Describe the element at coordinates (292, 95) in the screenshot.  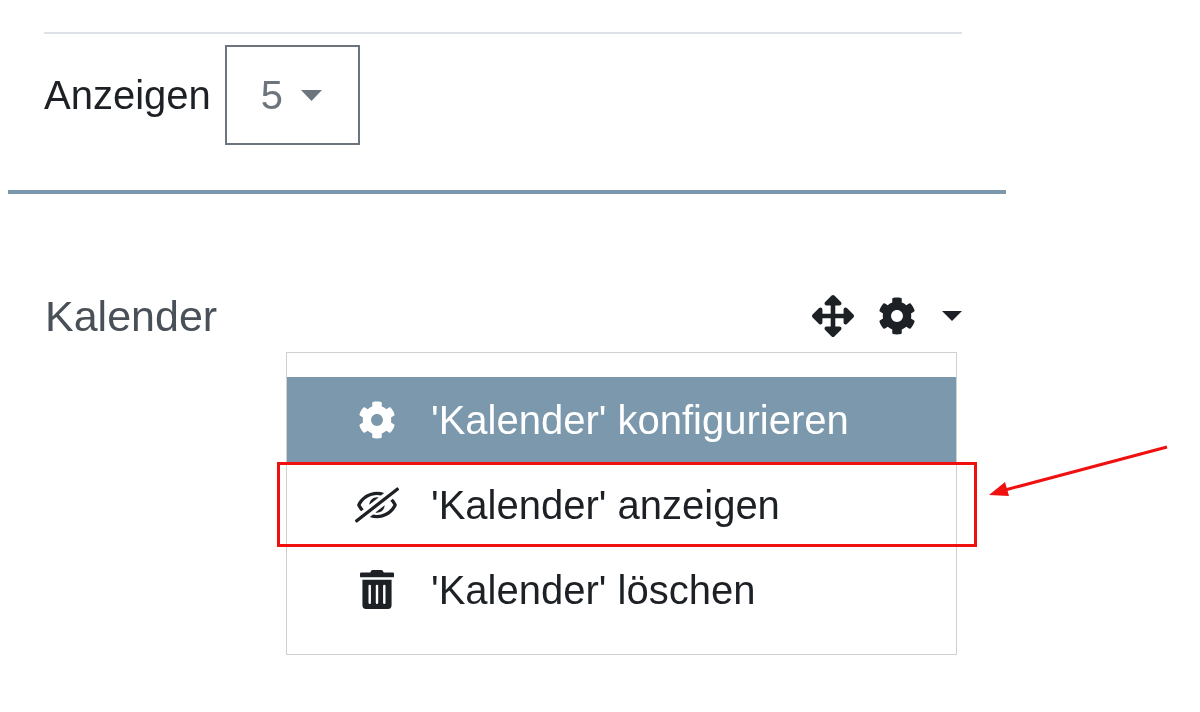
I see `page-size-select: 5` at that location.